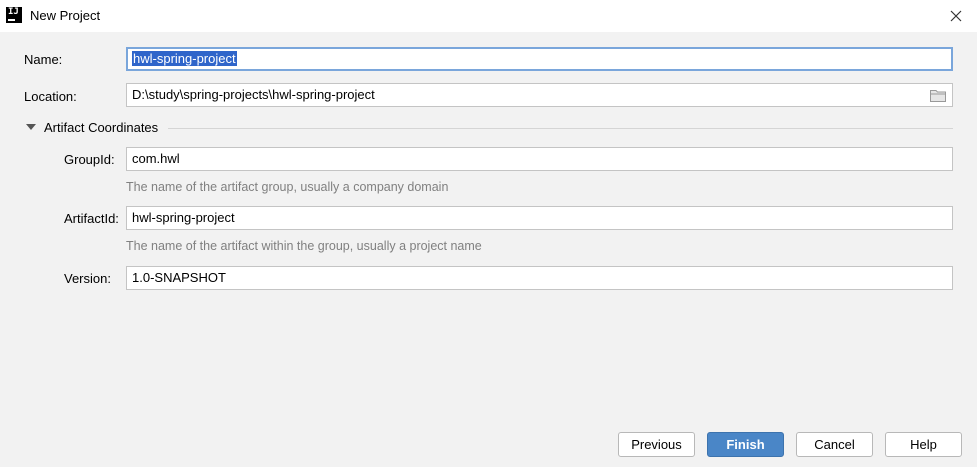 Image resolution: width=977 pixels, height=467 pixels. I want to click on help-button: Help, so click(923, 444).